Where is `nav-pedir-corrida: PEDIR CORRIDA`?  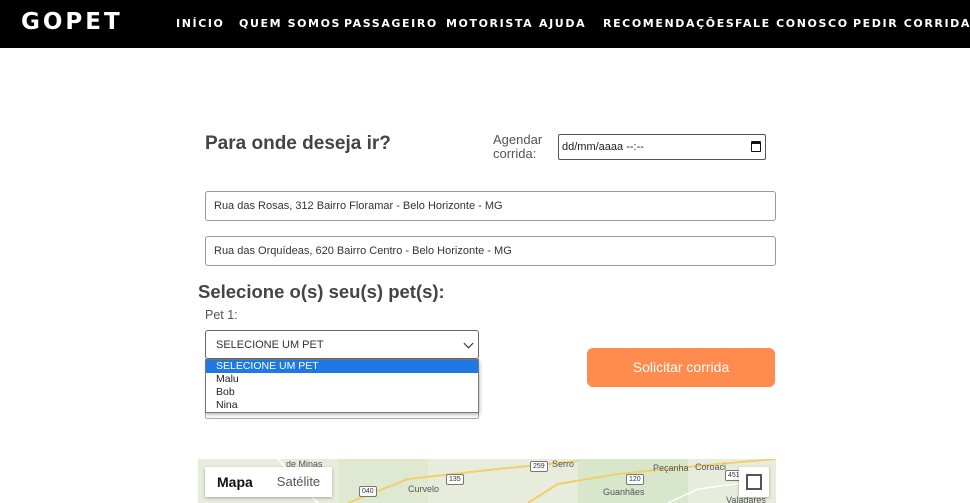 nav-pedir-corrida: PEDIR CORRIDA is located at coordinates (911, 23).